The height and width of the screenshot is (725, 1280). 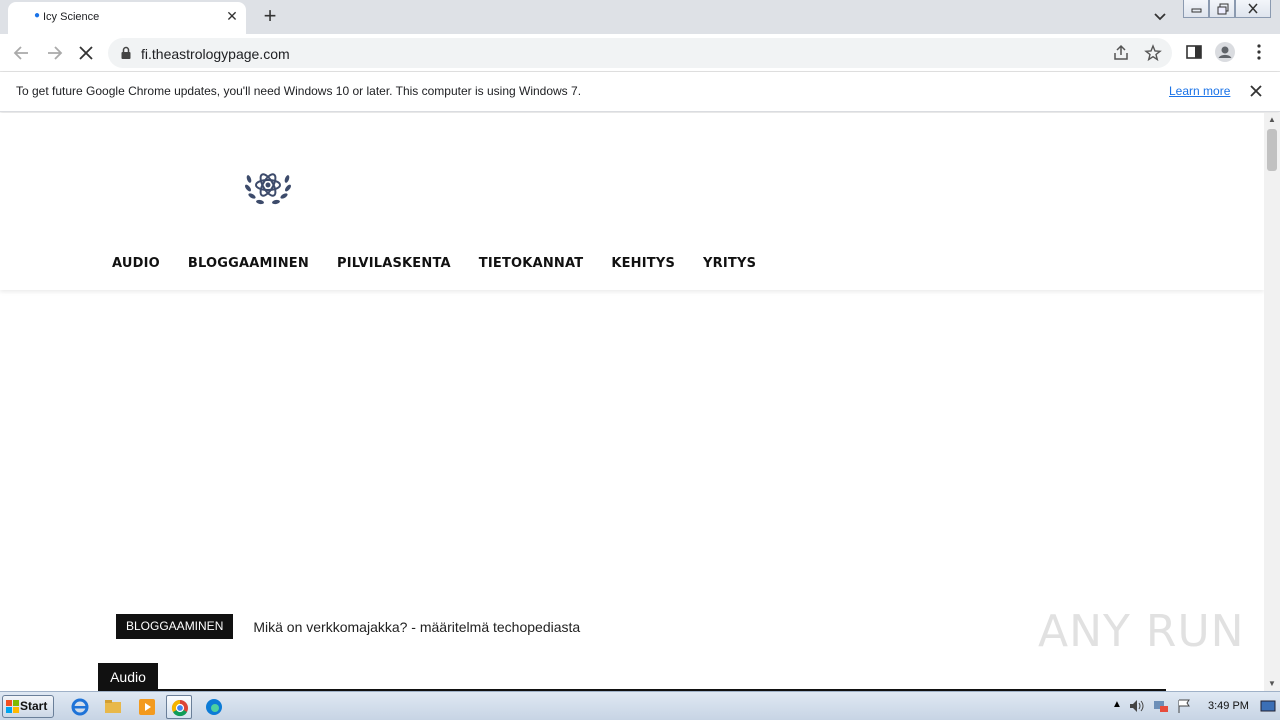 I want to click on browser-toolbar: fi.theastrologypage.com, so click(x=640, y=53).